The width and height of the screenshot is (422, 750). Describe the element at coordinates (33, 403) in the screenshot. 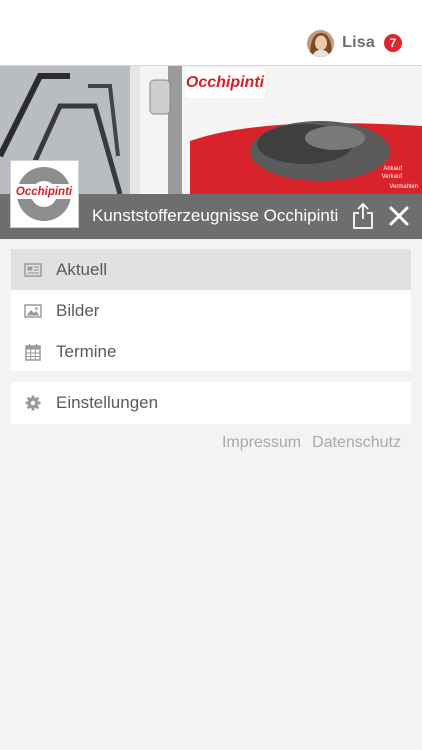

I see `gear-icon` at that location.